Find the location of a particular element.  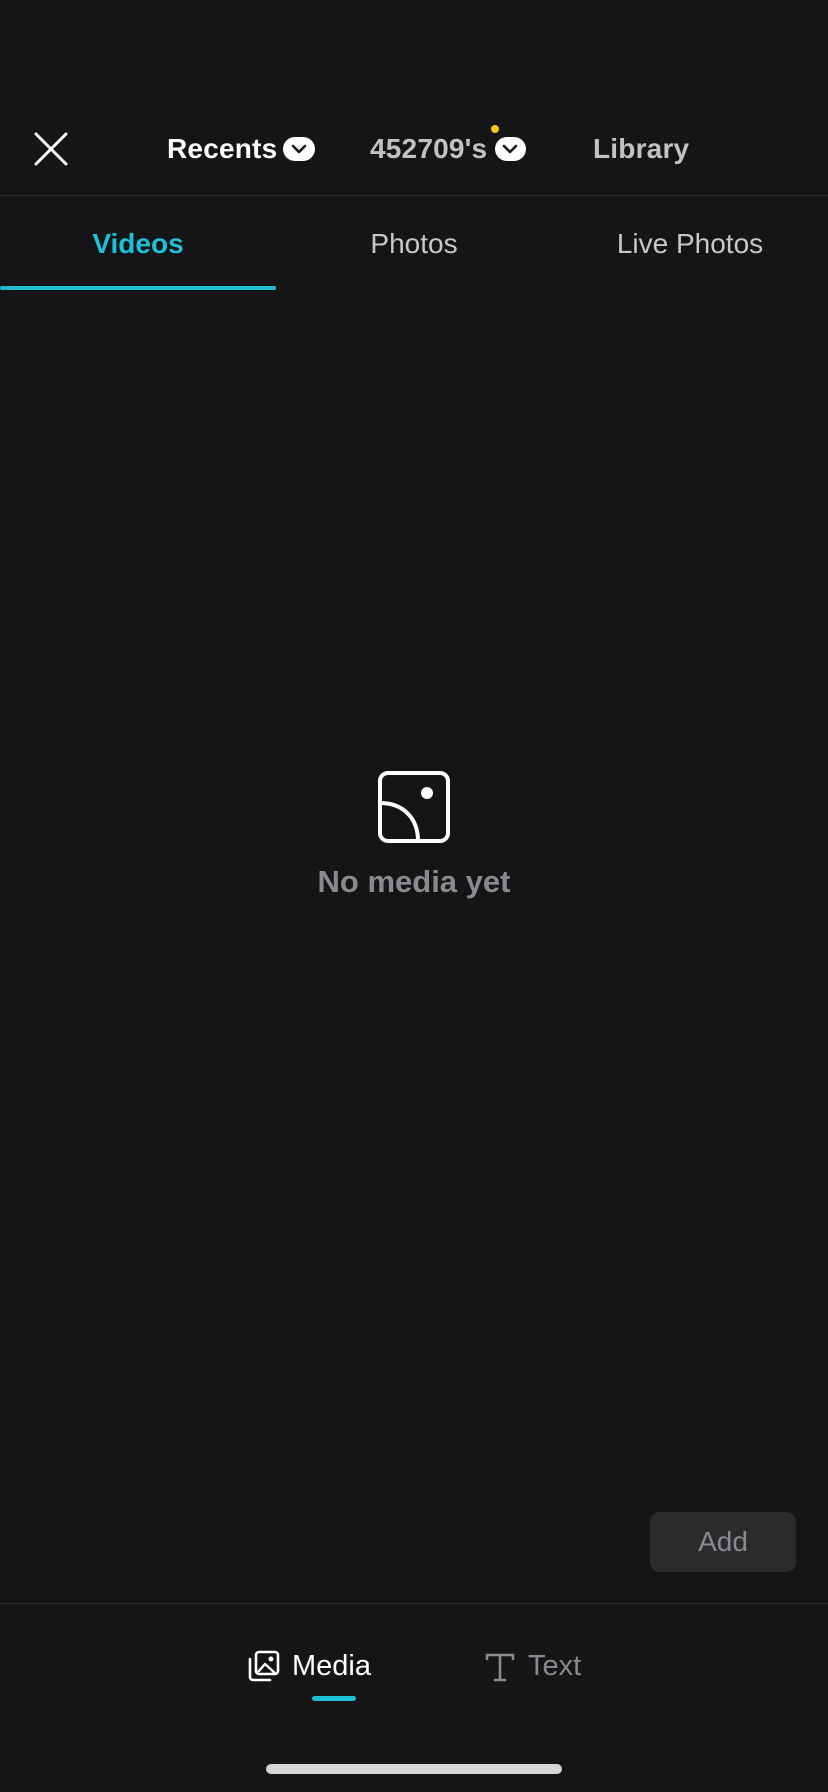

close-icon is located at coordinates (51, 149).